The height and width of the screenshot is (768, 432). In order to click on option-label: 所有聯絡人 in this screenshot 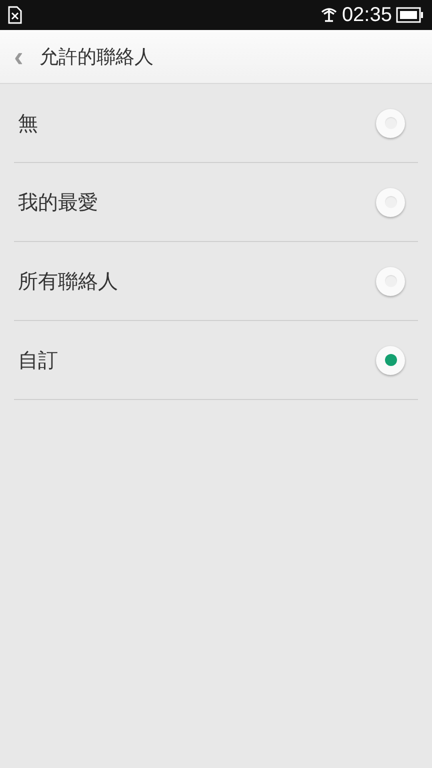, I will do `click(68, 281)`.